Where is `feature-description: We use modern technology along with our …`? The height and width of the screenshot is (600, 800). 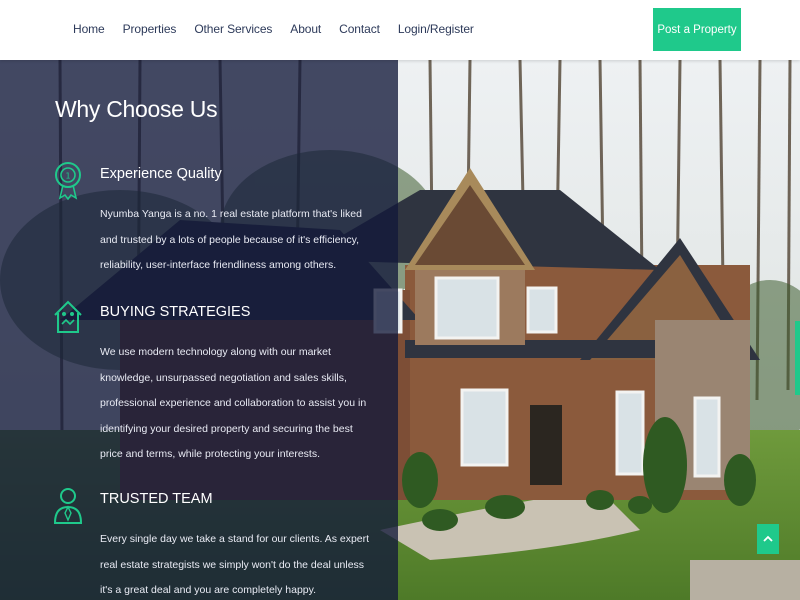
feature-description: We use modern technology along with our … is located at coordinates (233, 403).